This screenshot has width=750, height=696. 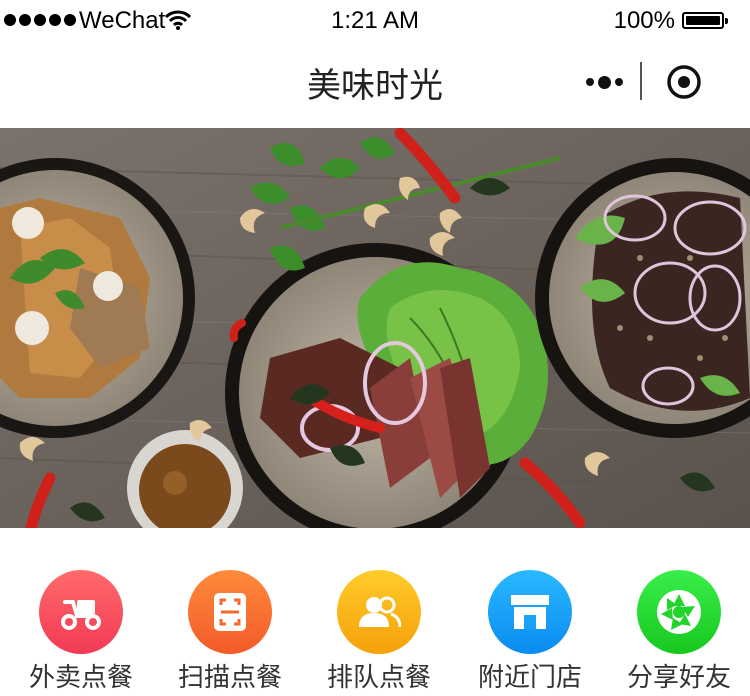 What do you see at coordinates (705, 20) in the screenshot?
I see `battery-icon` at bounding box center [705, 20].